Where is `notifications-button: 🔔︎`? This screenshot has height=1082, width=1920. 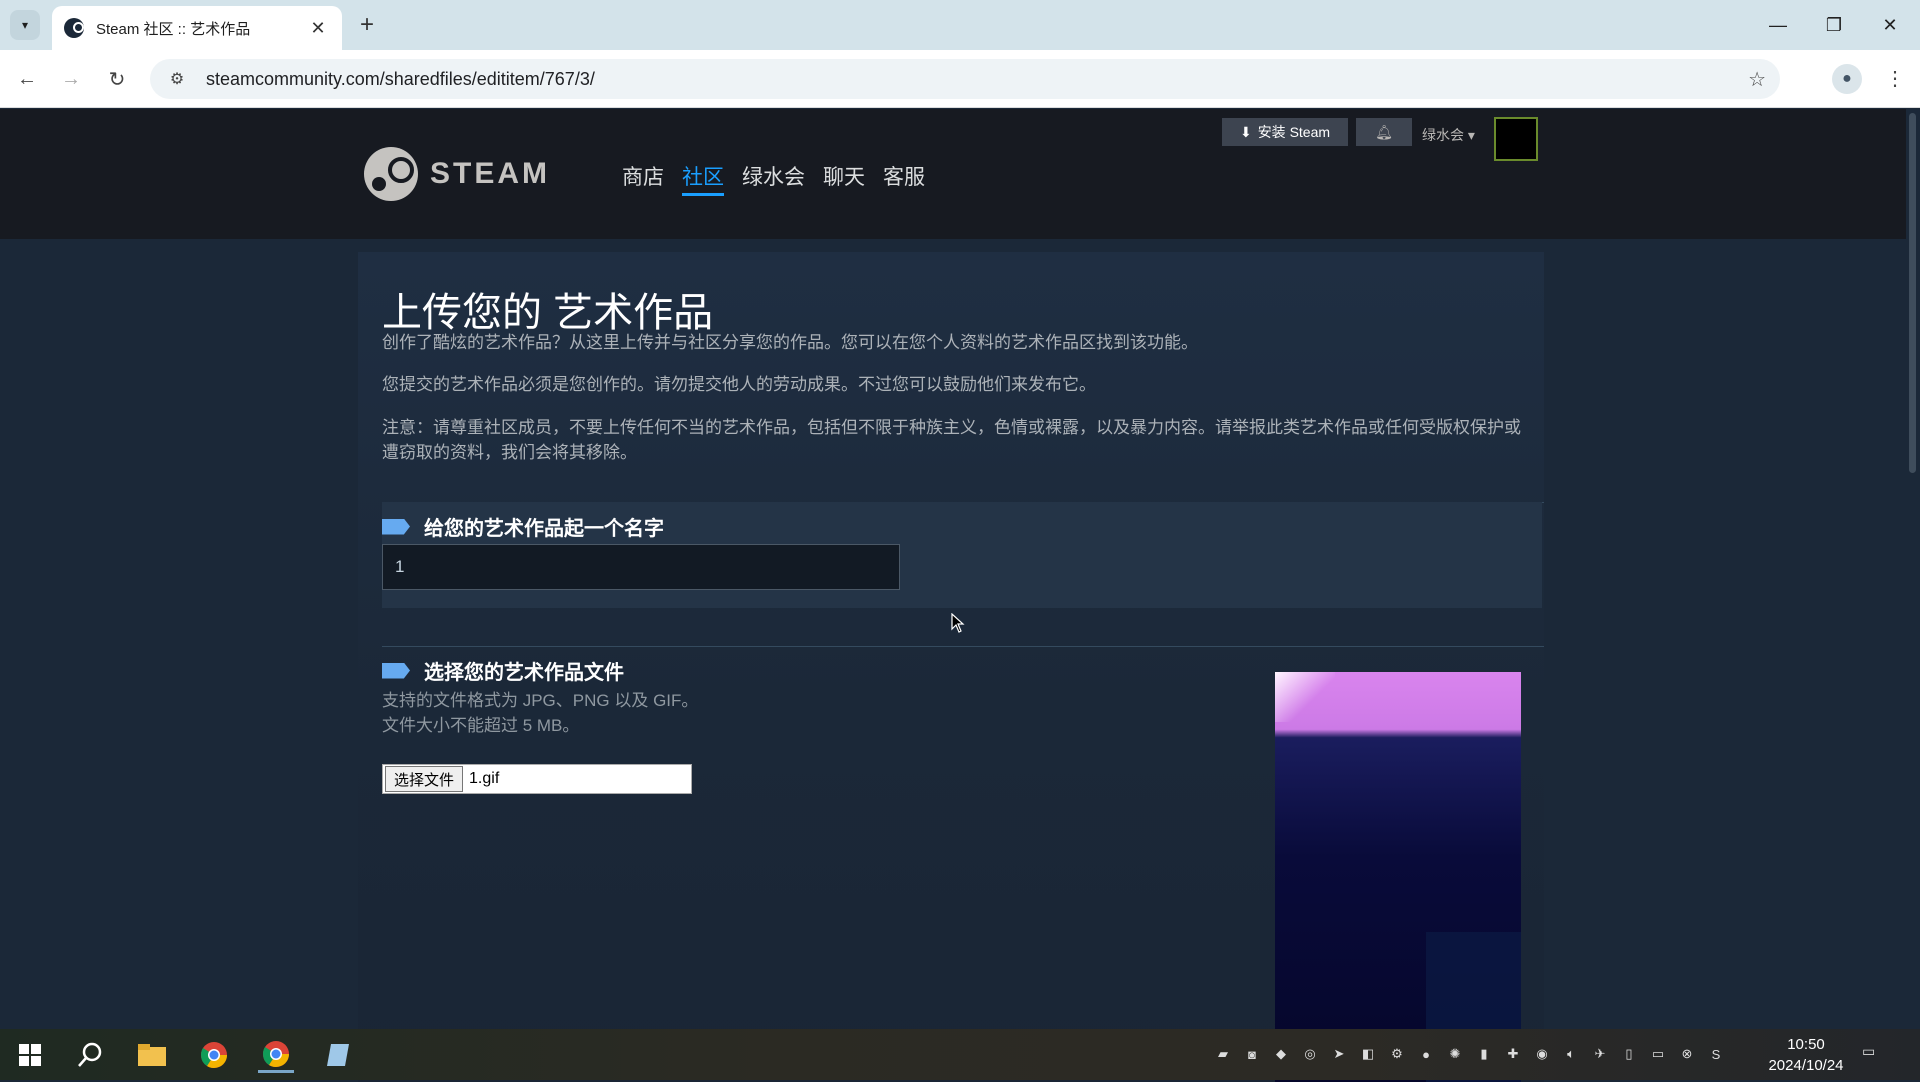 notifications-button: 🔔︎ is located at coordinates (1384, 132).